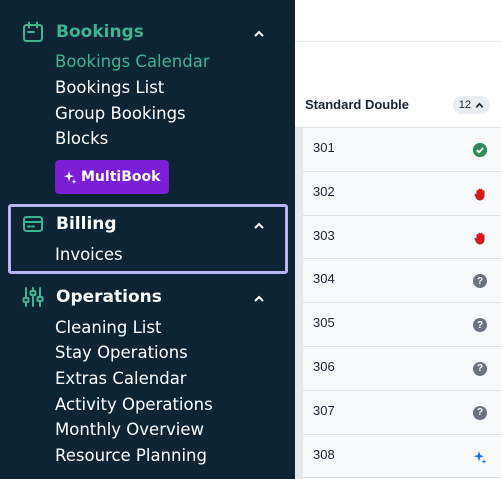 The image size is (501, 479). What do you see at coordinates (121, 379) in the screenshot?
I see `sidebar-item-extras-calendar: Extras Calendar` at bounding box center [121, 379].